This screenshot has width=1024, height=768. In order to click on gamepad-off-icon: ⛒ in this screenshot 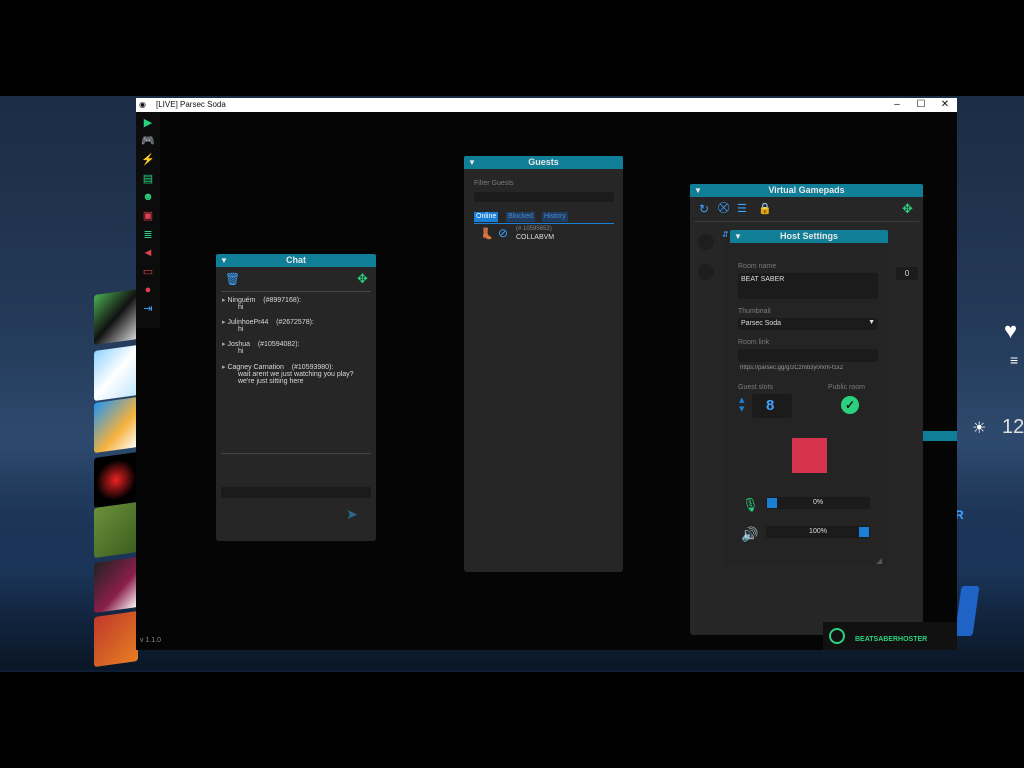, I will do `click(723, 208)`.